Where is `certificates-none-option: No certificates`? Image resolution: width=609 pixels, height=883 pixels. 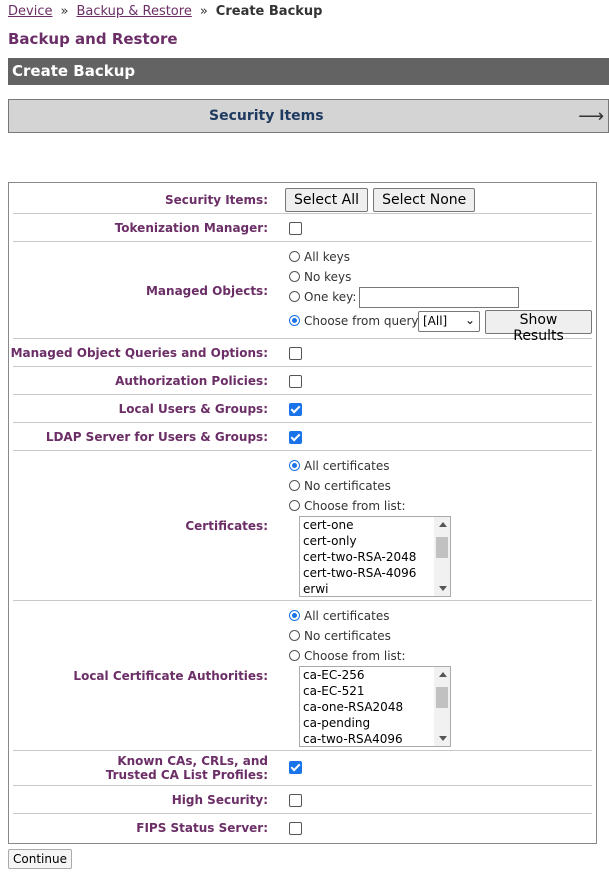 certificates-none-option: No certificates is located at coordinates (340, 486).